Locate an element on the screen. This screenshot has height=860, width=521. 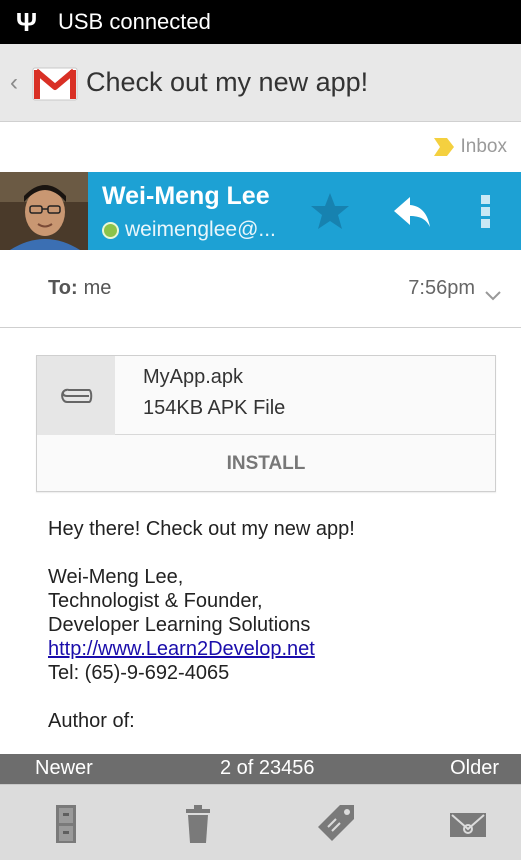
usb-icon: Ψ is located at coordinates (27, 22).